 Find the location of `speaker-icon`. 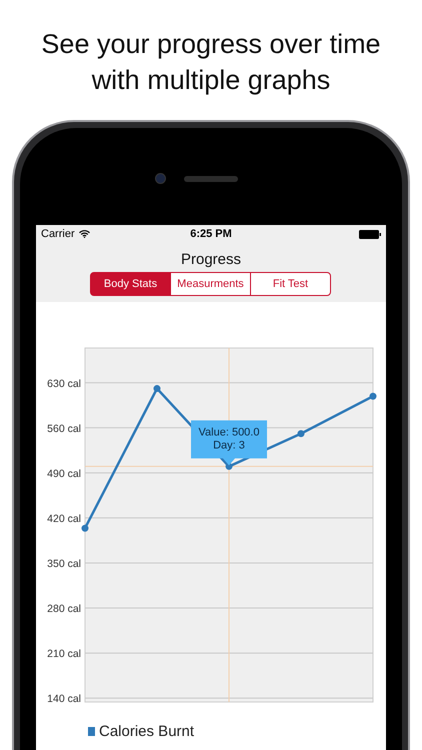

speaker-icon is located at coordinates (211, 179).